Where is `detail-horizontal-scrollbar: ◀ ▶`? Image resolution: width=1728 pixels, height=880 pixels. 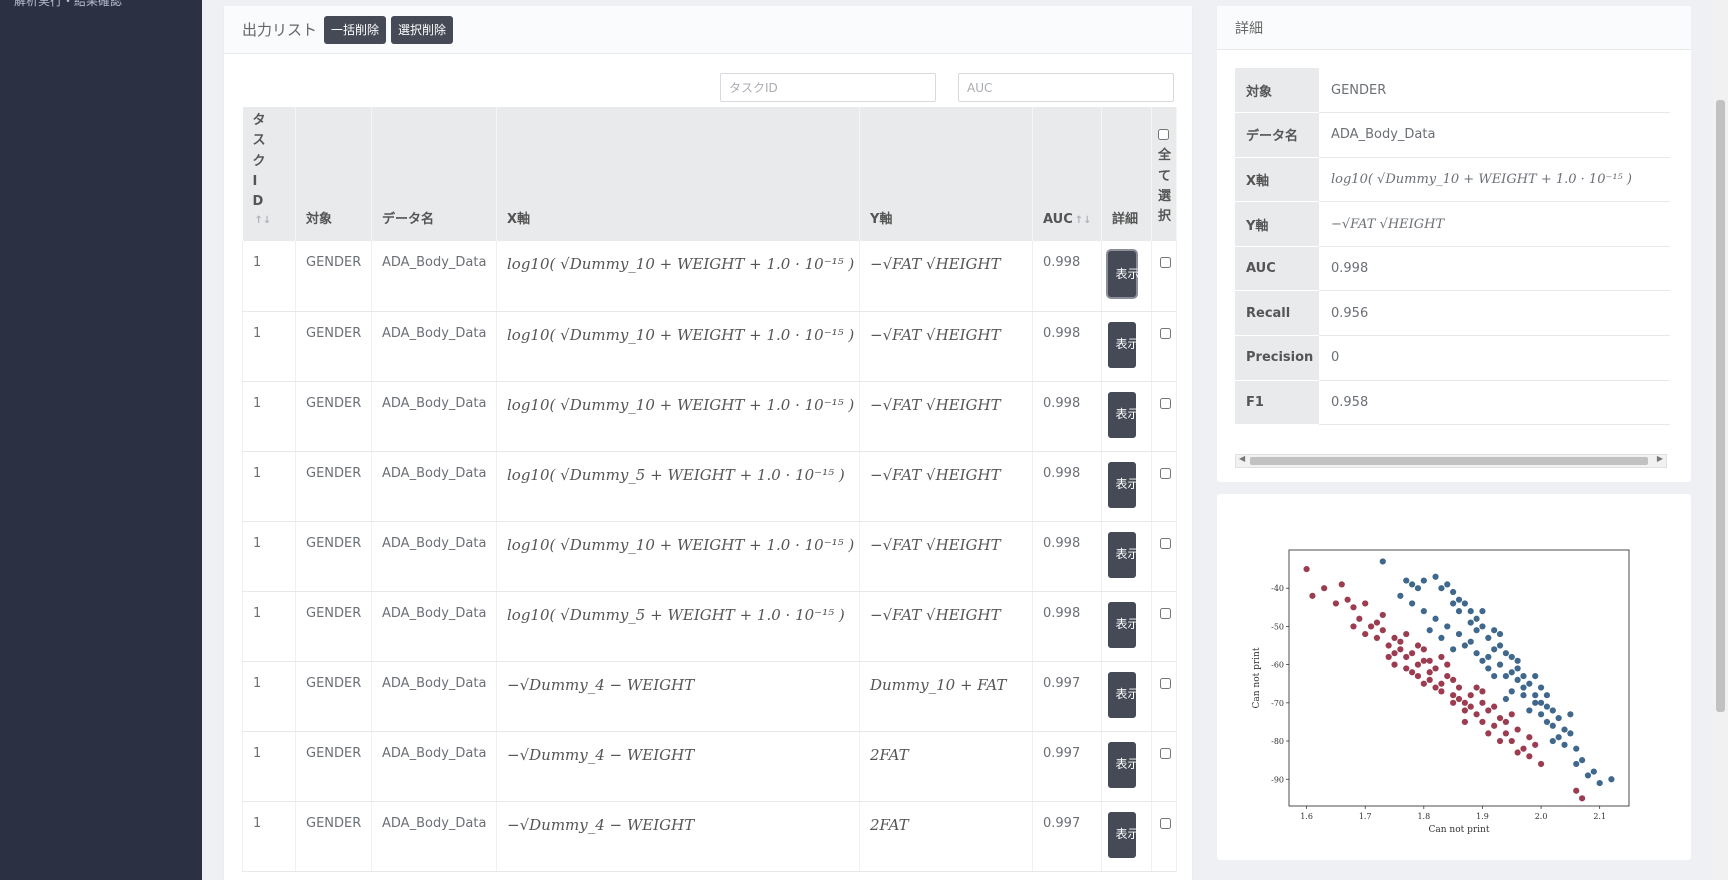
detail-horizontal-scrollbar: ◀ ▶ is located at coordinates (1451, 461).